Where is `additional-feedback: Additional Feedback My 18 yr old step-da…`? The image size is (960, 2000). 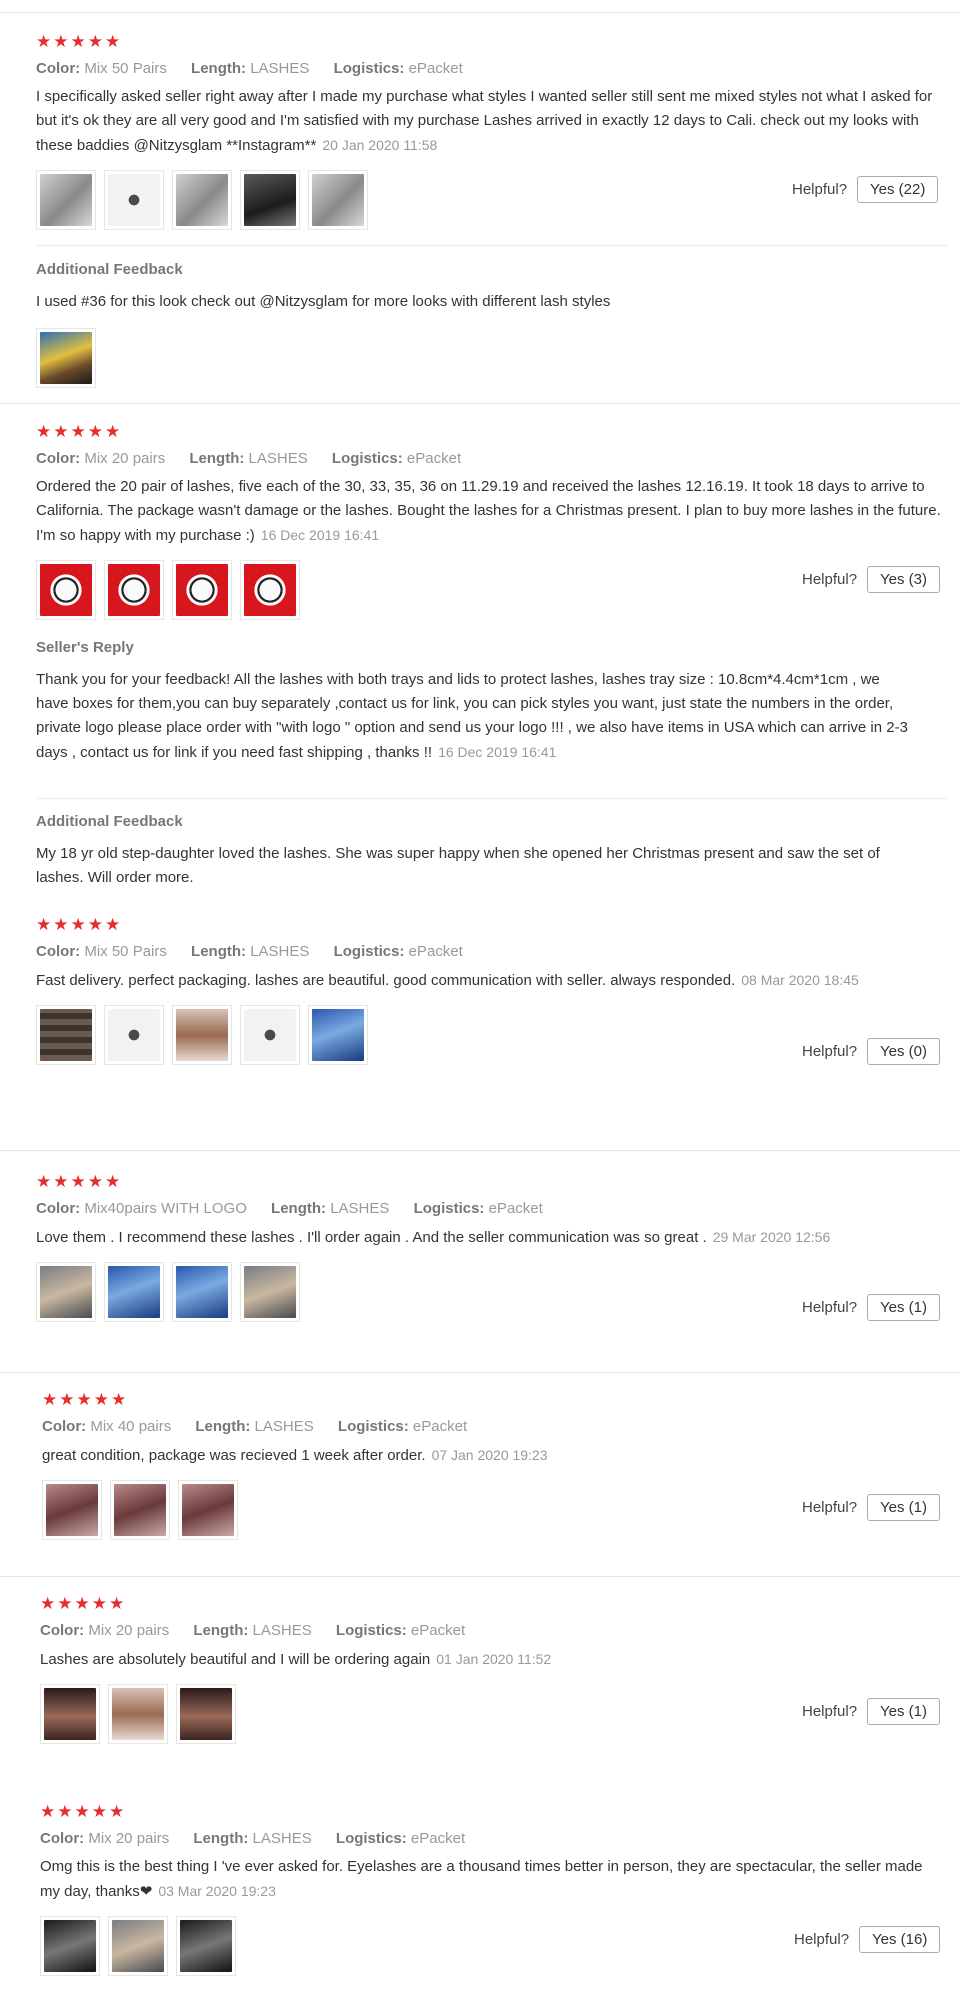
additional-feedback: Additional Feedback My 18 yr old step-da… is located at coordinates (492, 851).